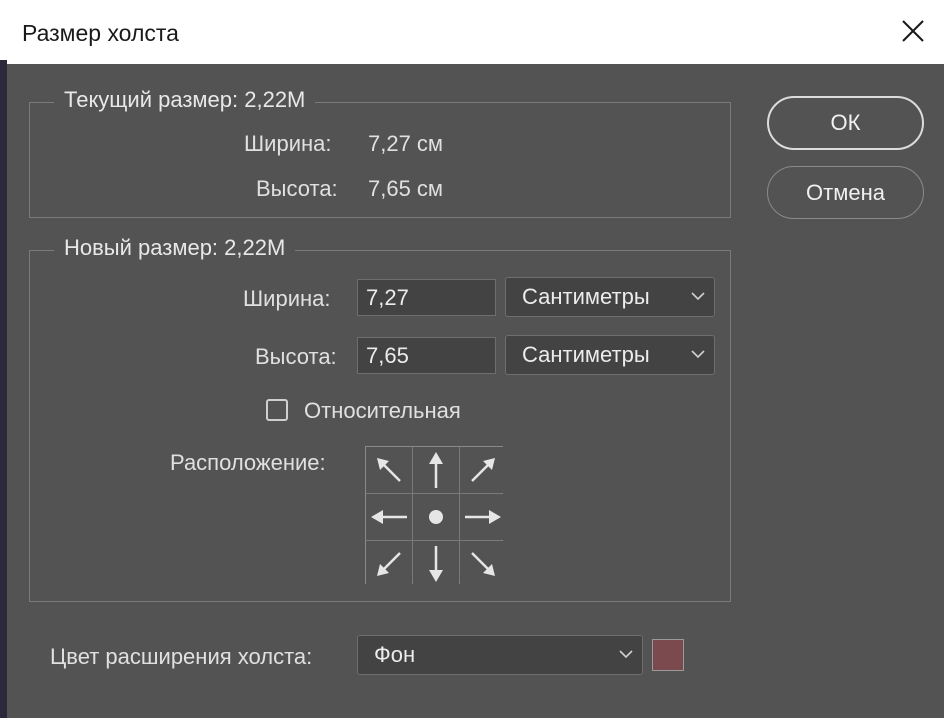 This screenshot has height=718, width=944. Describe the element at coordinates (288, 143) in the screenshot. I see `current-width-label: Ширина:` at that location.